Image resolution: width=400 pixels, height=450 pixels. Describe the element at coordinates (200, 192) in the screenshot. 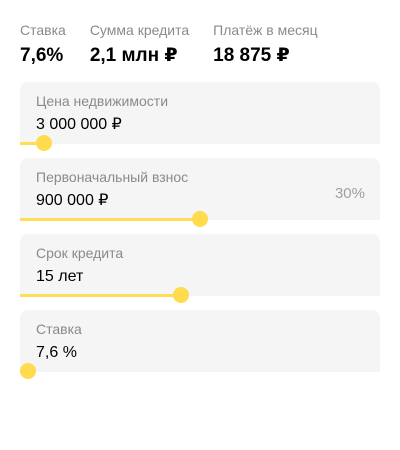

I see `down-payment-field: Первоначальный взнос 900 000 ₽ 30%` at that location.